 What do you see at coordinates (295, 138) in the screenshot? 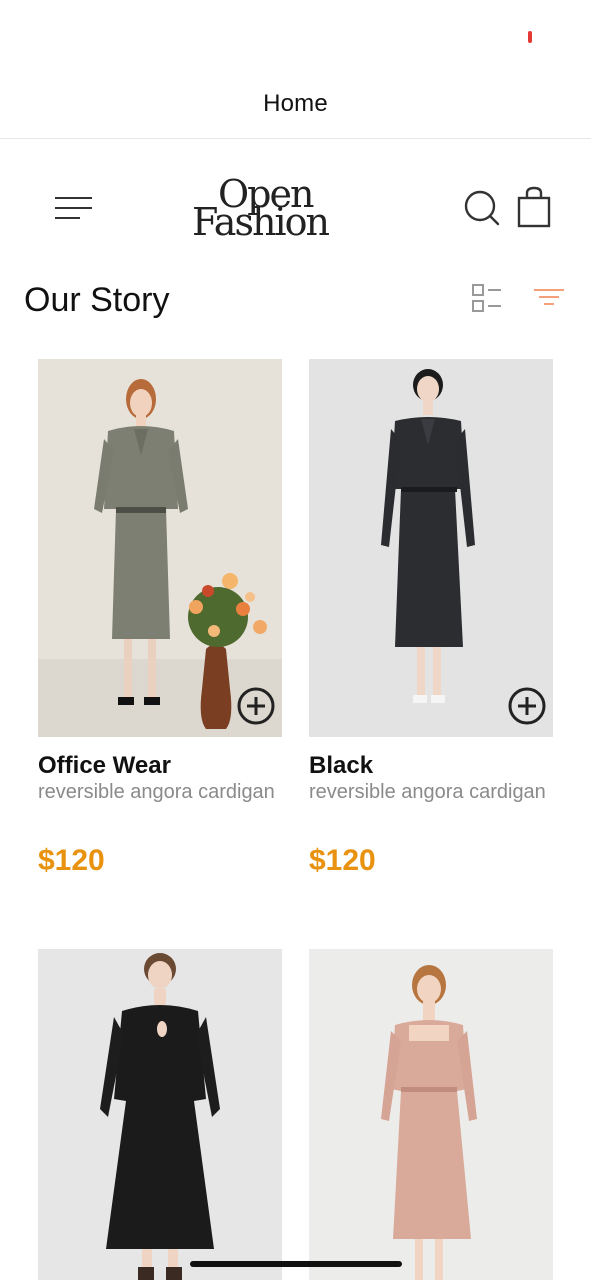
I see `divider` at bounding box center [295, 138].